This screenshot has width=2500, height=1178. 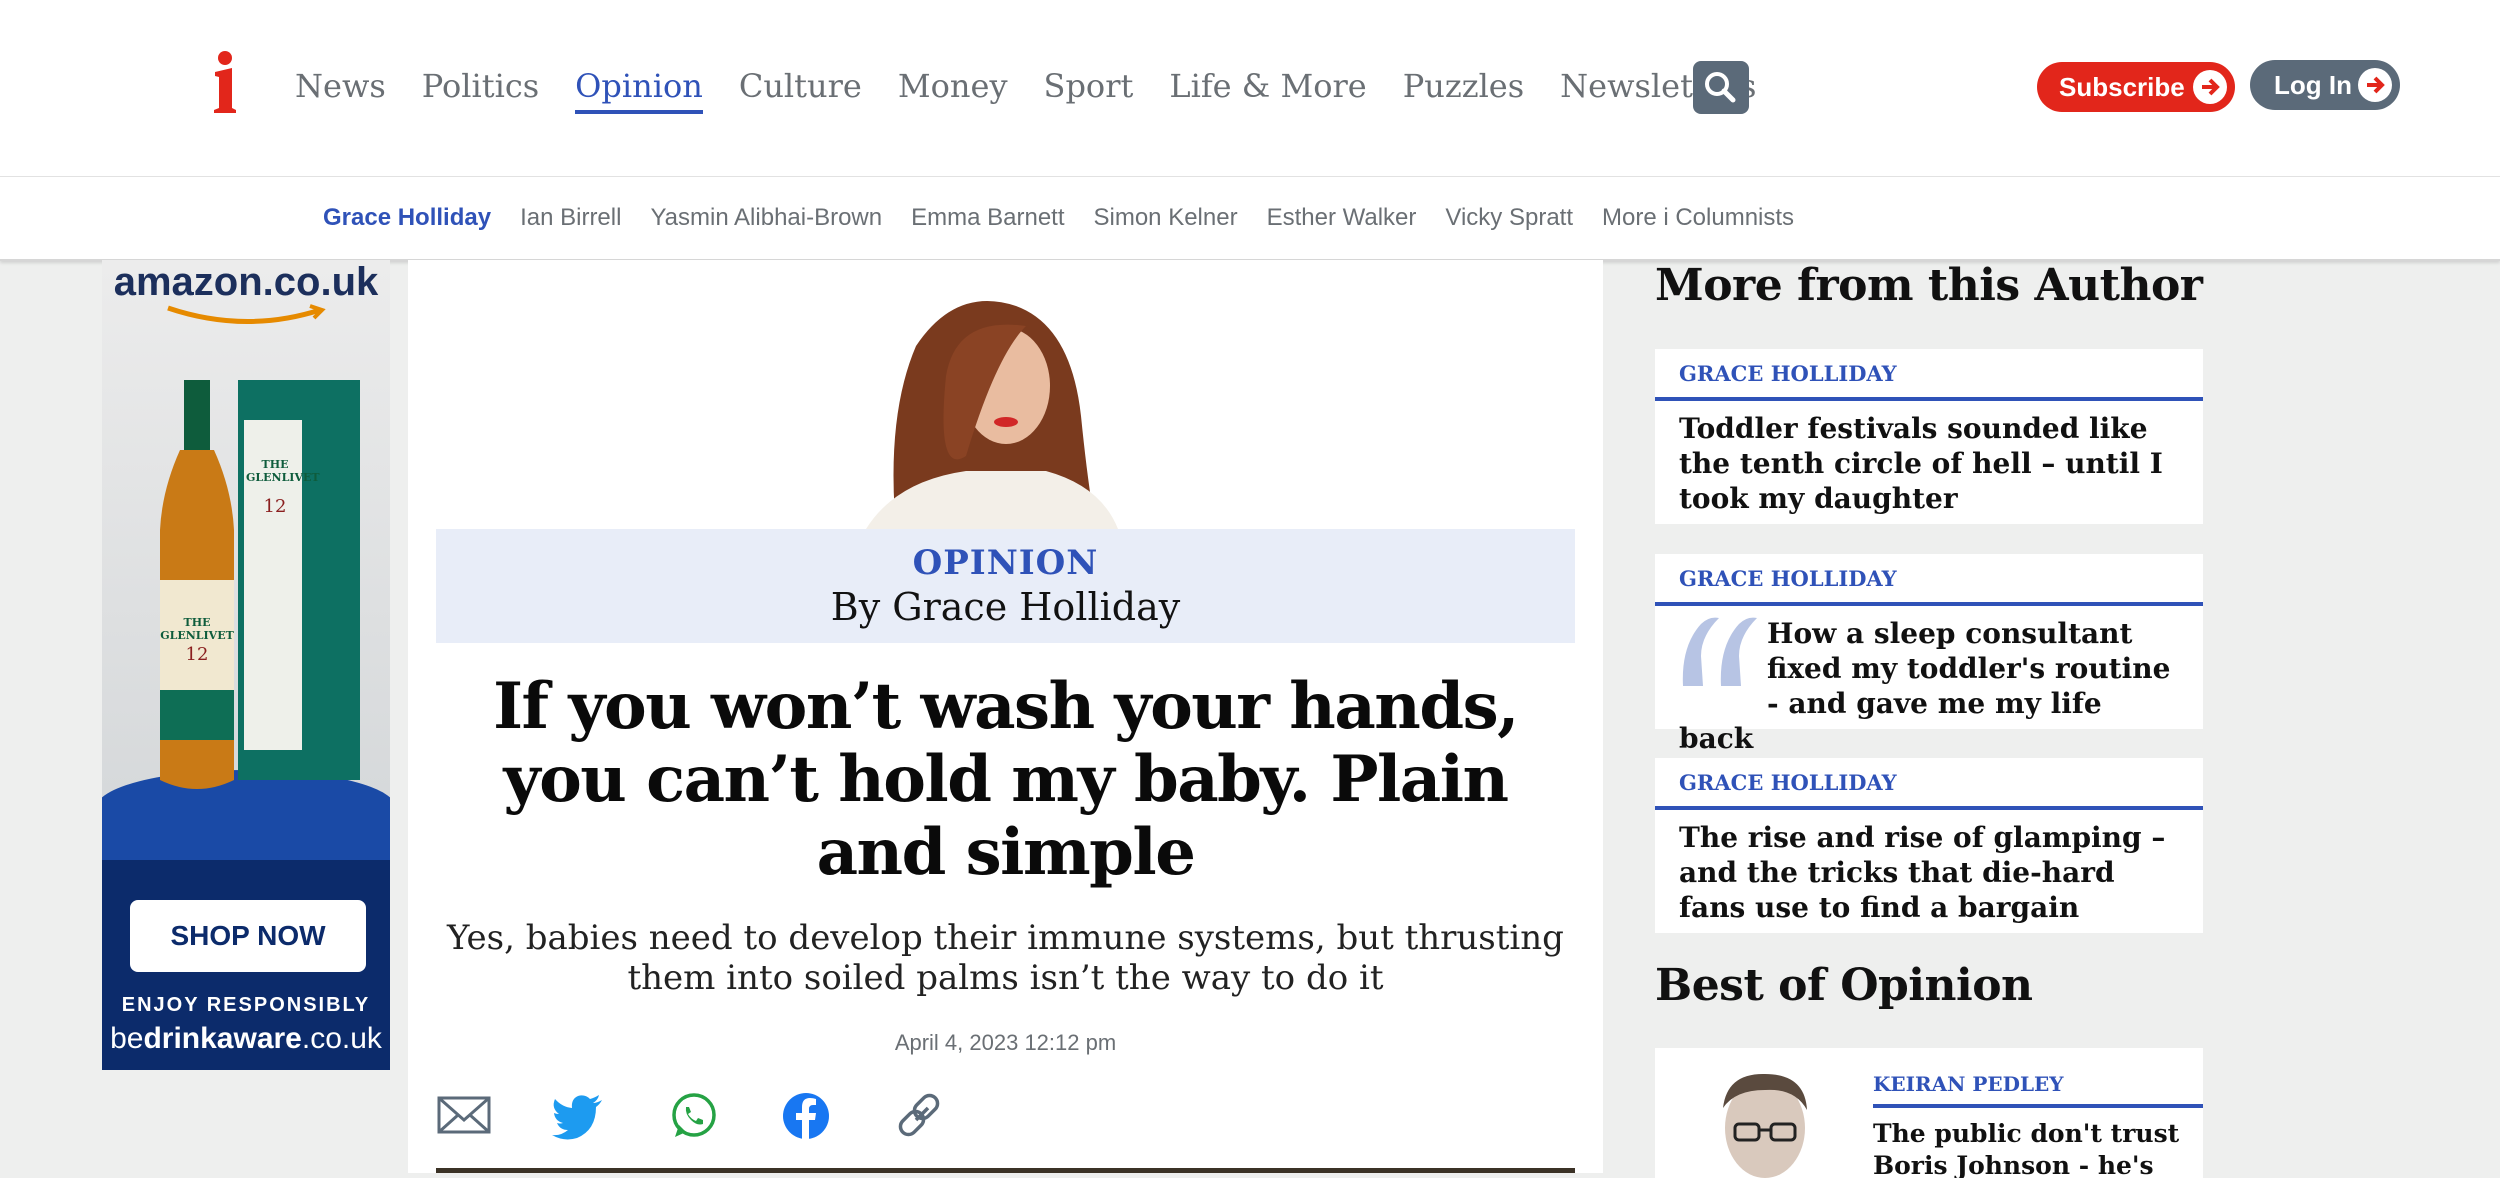 What do you see at coordinates (225, 82) in the screenshot?
I see `site-logo` at bounding box center [225, 82].